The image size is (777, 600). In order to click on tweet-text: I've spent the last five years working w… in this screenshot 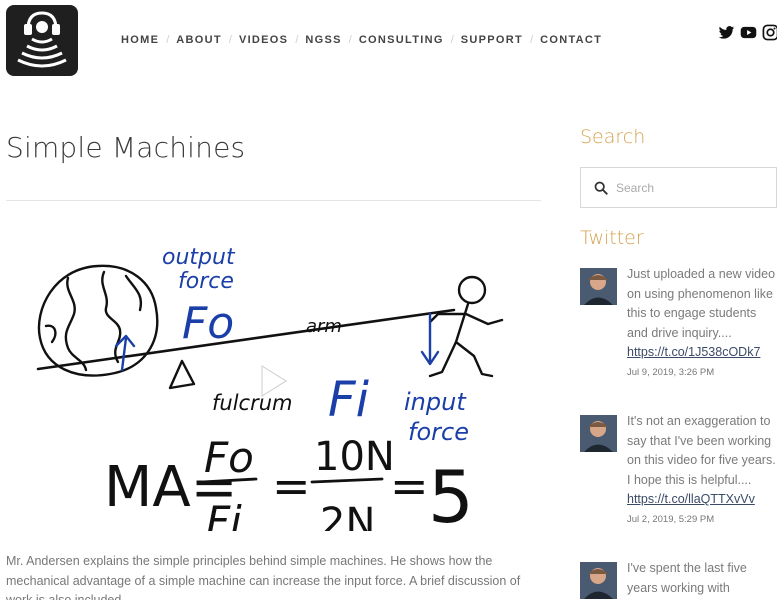, I will do `click(687, 578)`.